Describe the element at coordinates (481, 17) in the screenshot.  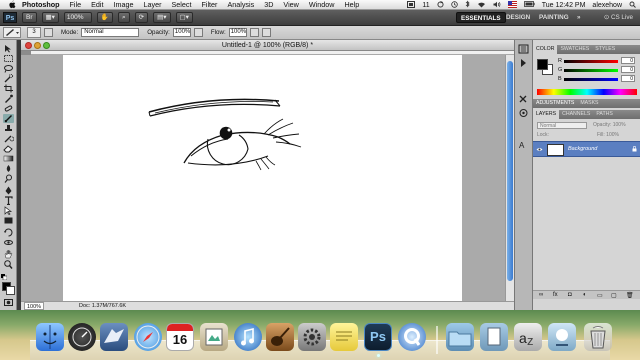
I see `workspace-essentials: ESSENTIALS` at that location.